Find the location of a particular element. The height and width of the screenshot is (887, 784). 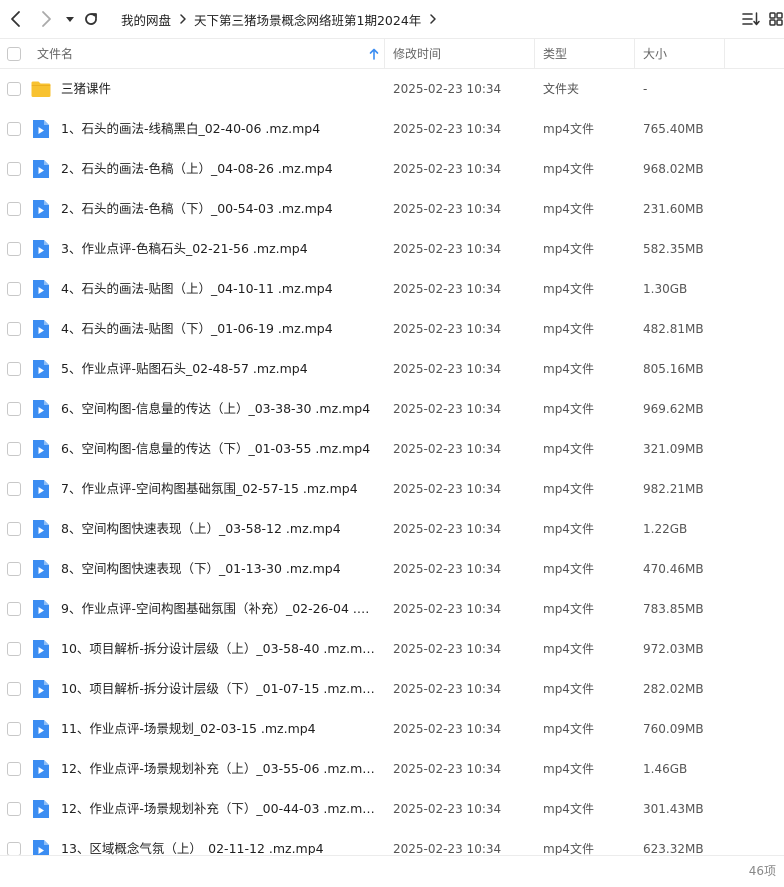

file-name: 4、石头的画法-贴图（下）_01-06-19 .mz.mp4 is located at coordinates (197, 328).